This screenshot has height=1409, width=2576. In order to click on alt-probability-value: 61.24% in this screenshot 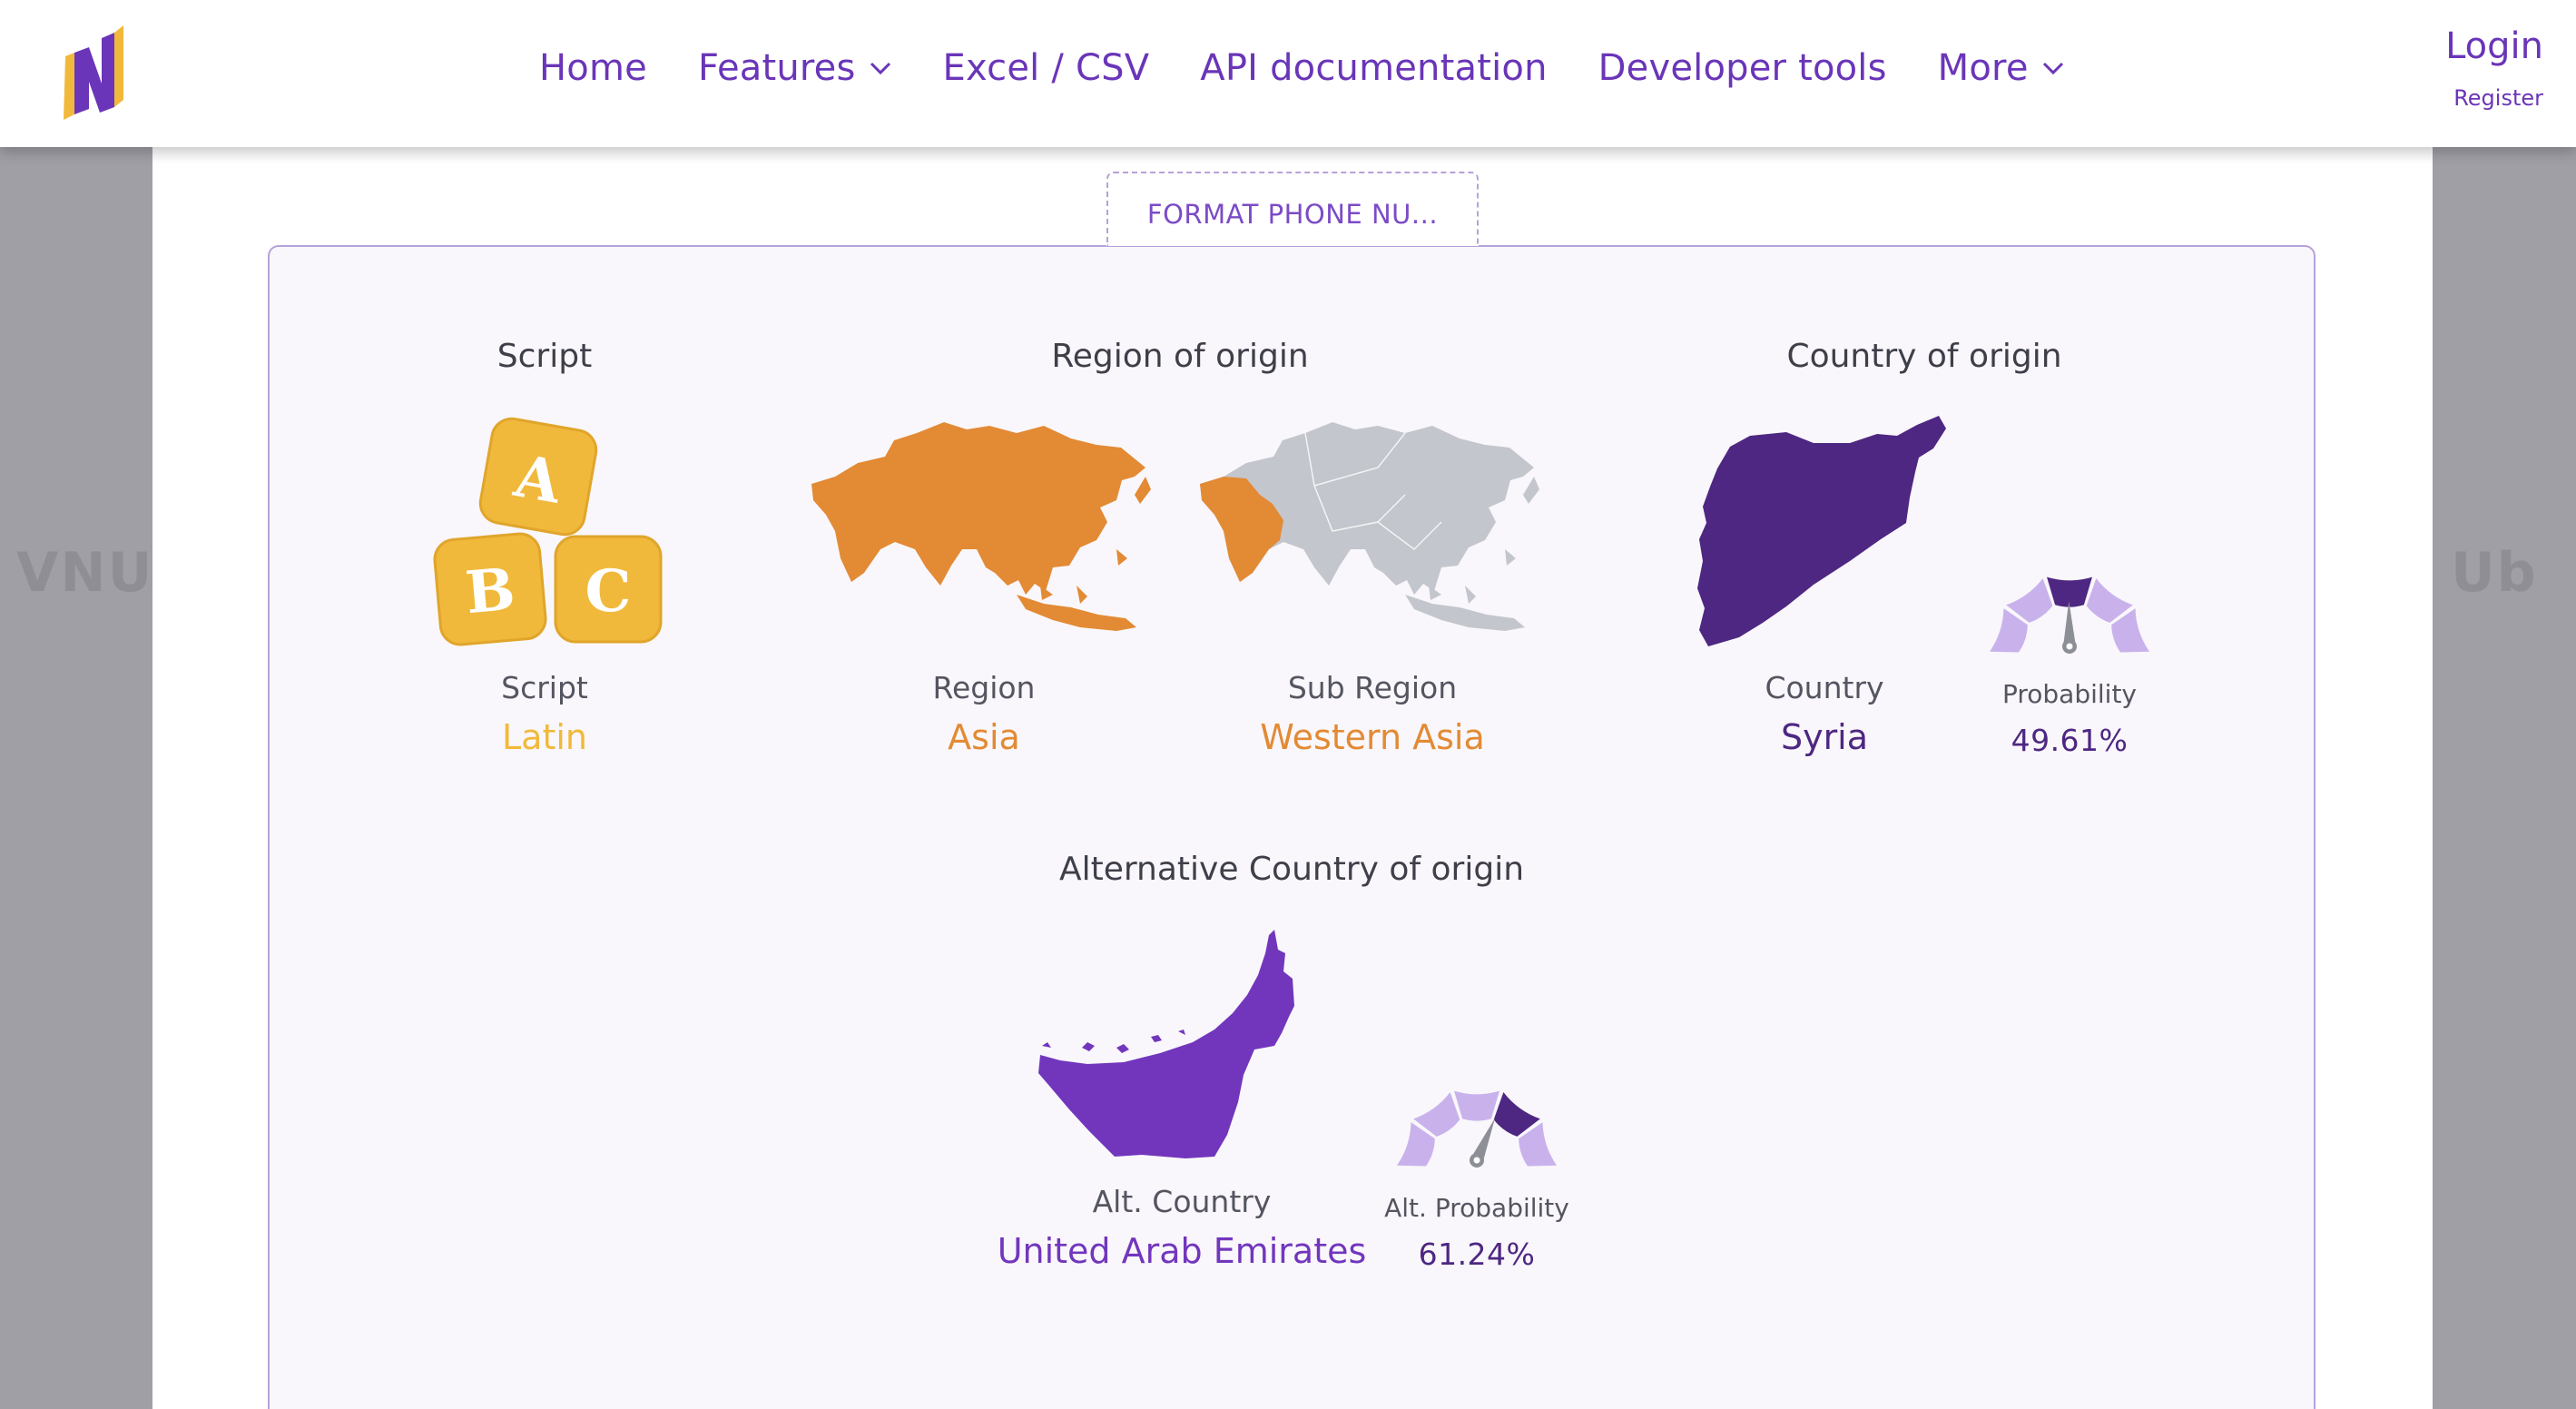, I will do `click(1477, 1254)`.